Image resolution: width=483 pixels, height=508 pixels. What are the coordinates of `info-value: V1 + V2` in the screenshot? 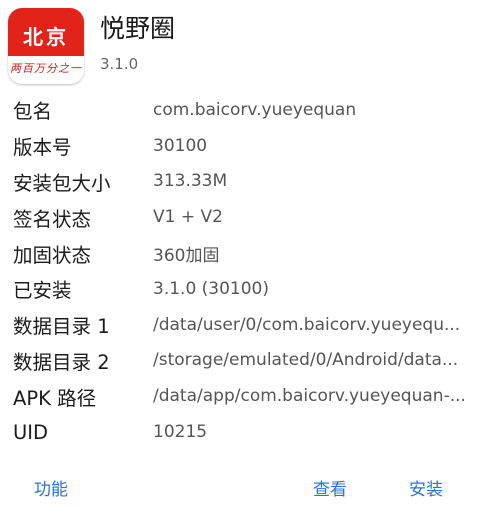 It's located at (314, 217).